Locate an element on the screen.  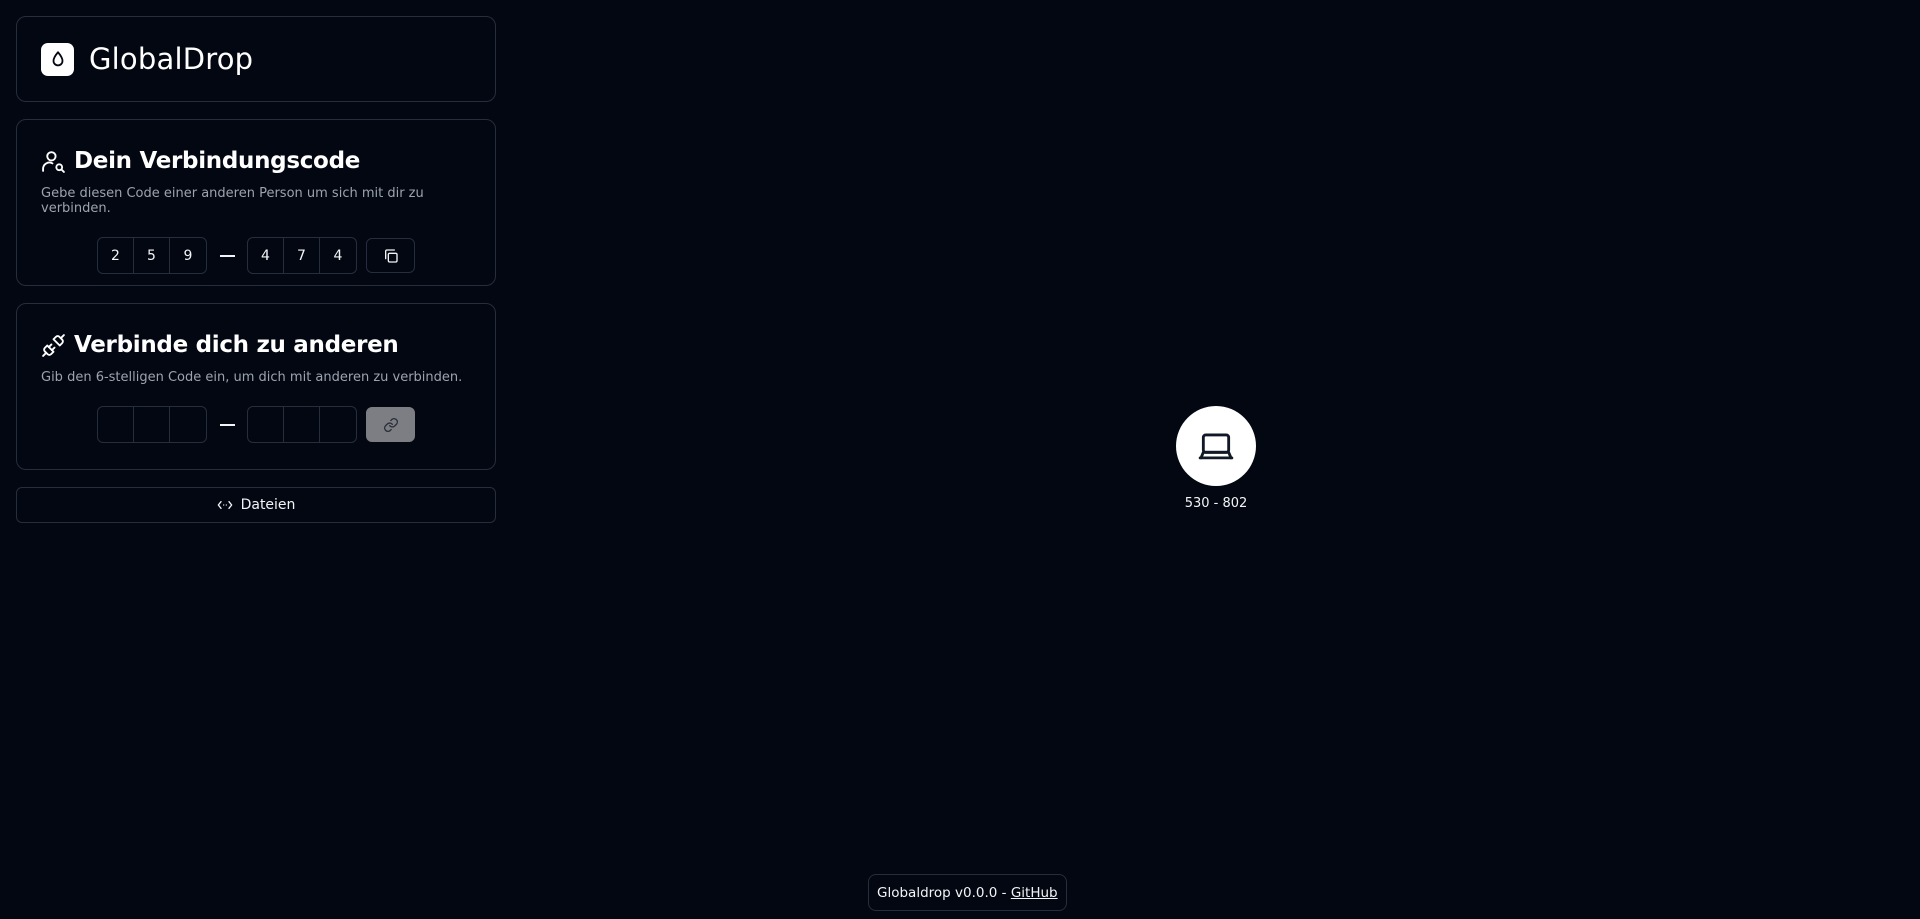
copy-code-button is located at coordinates (390, 255).